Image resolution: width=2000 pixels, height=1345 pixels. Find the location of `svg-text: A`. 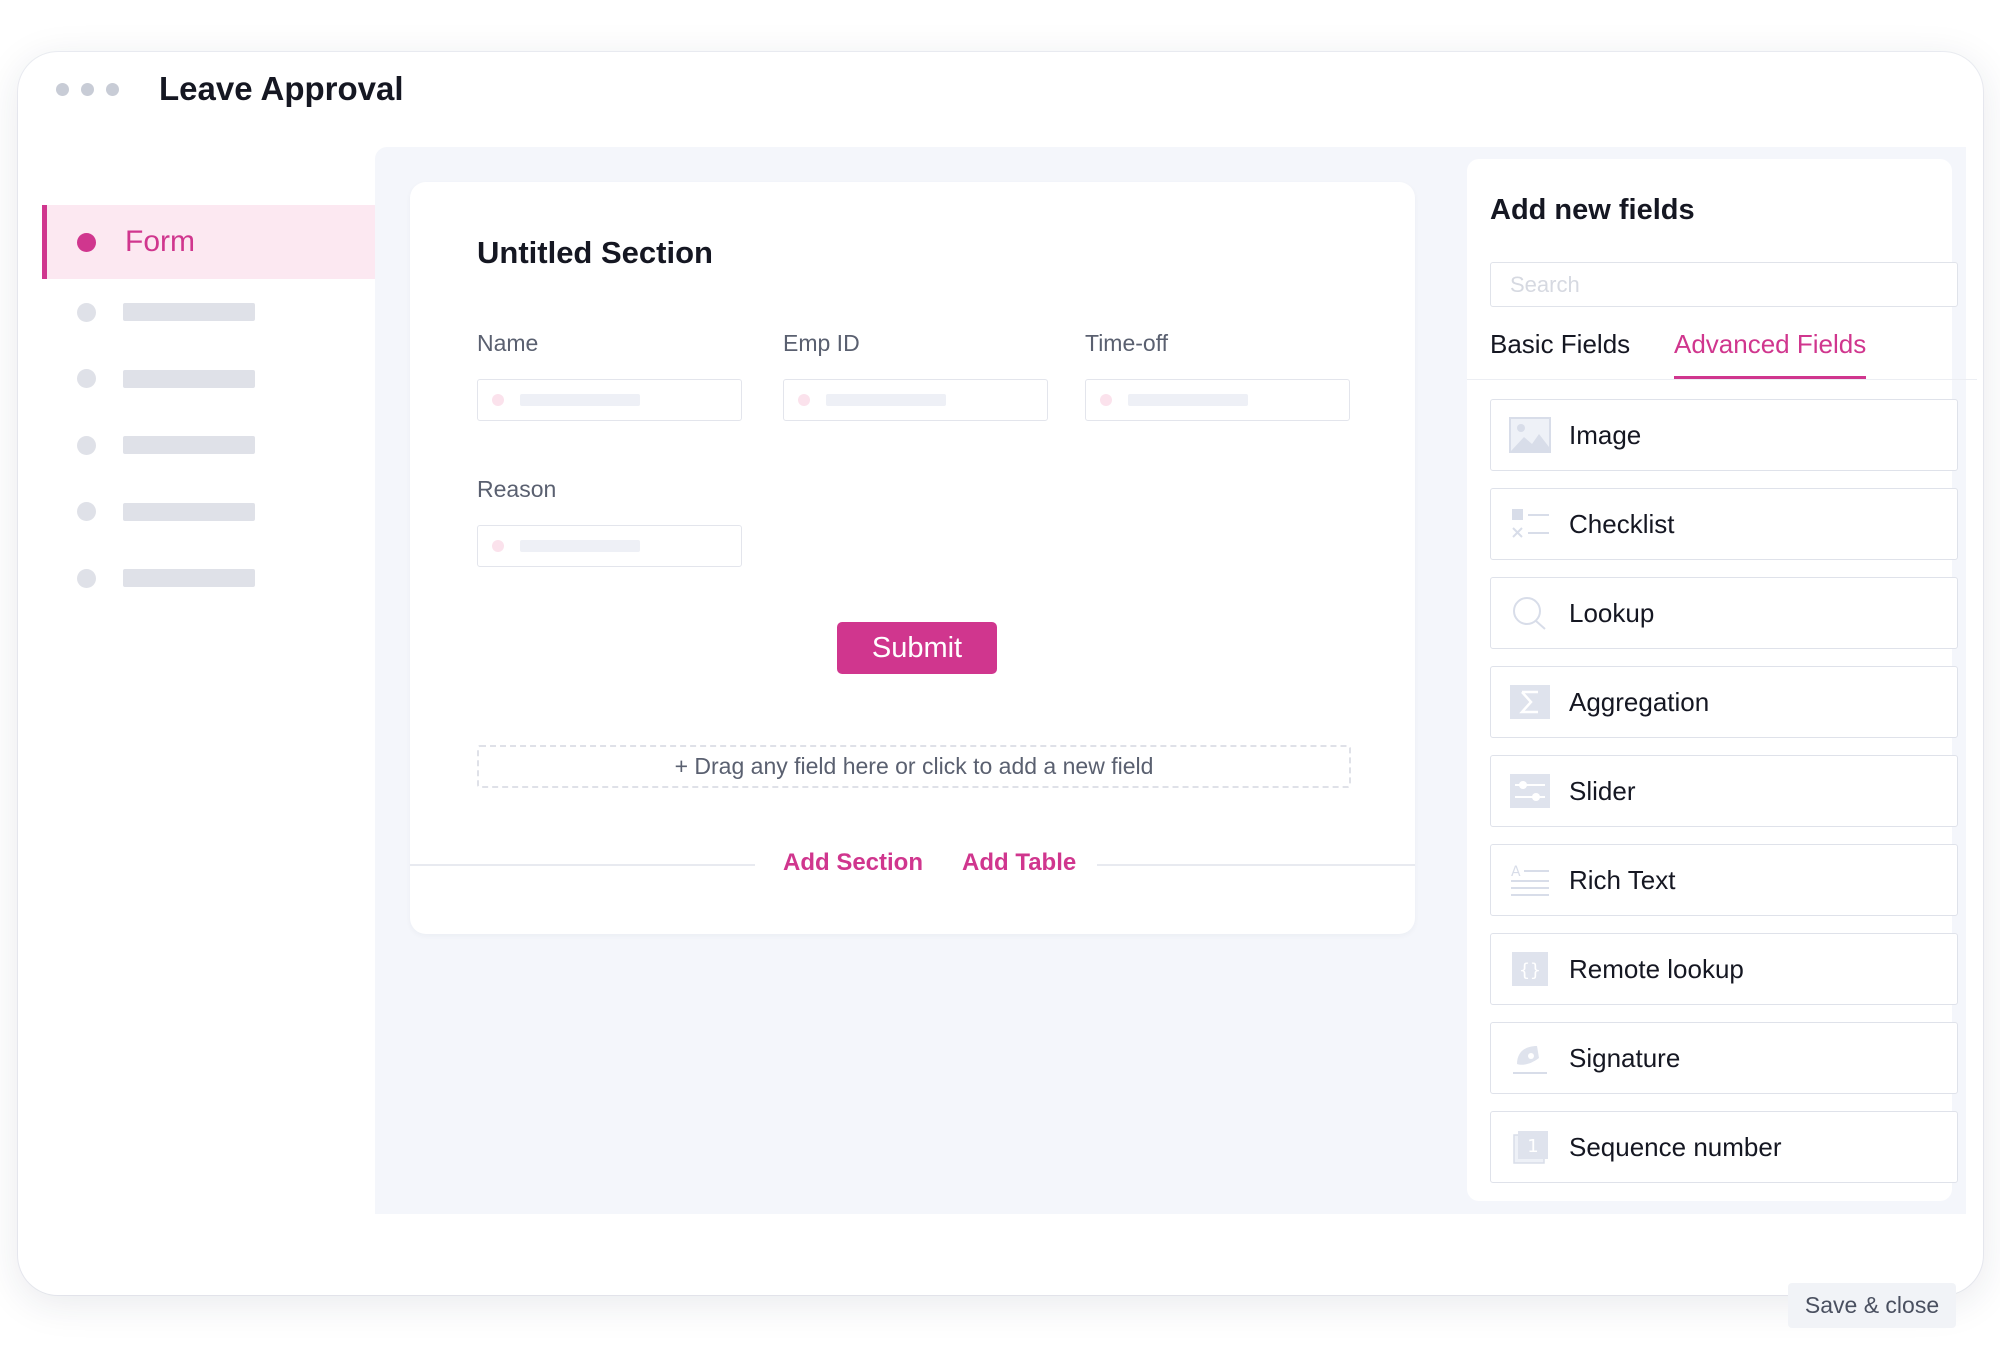

svg-text: A is located at coordinates (1516, 872).